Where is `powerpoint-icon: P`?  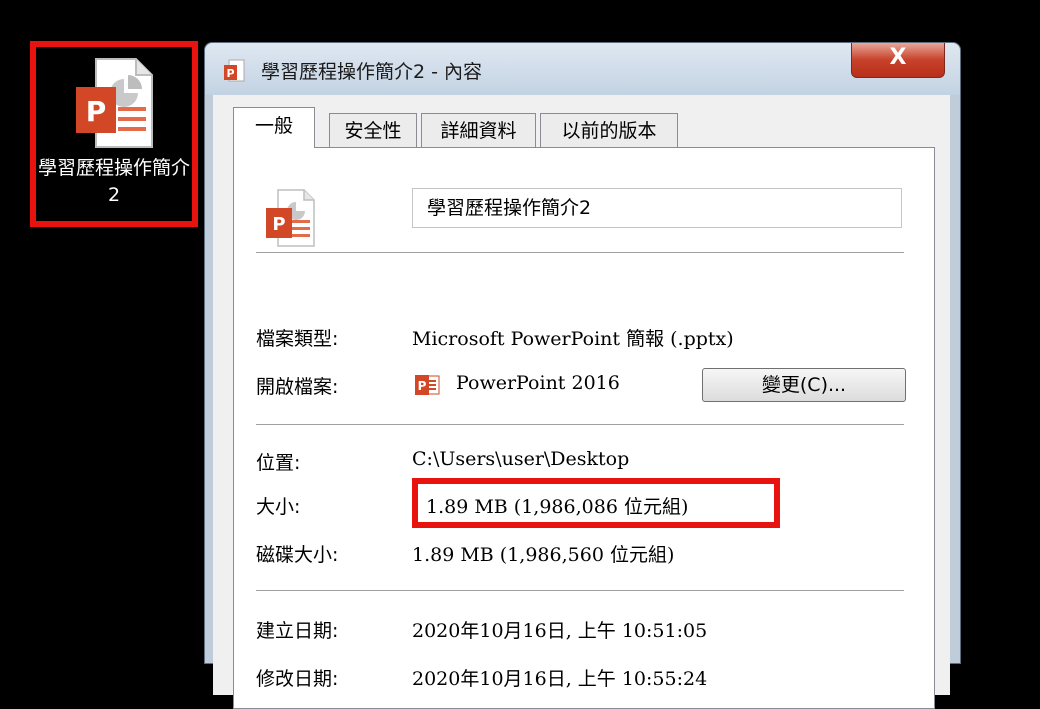 powerpoint-icon: P is located at coordinates (234, 70).